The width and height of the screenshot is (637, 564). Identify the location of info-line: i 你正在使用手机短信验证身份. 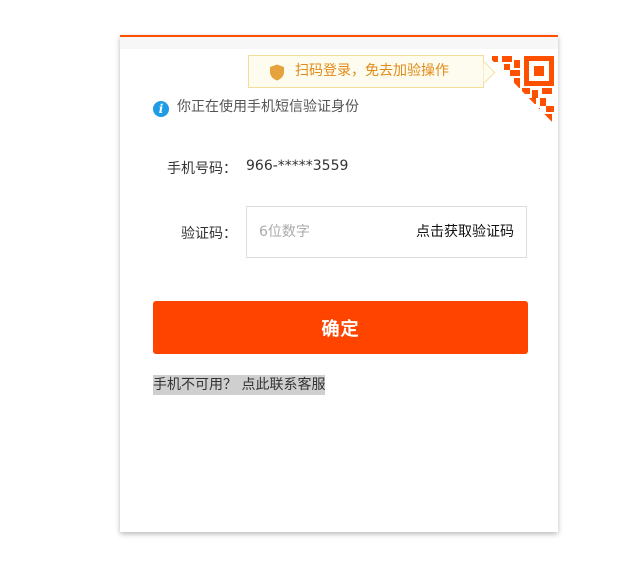
(256, 107).